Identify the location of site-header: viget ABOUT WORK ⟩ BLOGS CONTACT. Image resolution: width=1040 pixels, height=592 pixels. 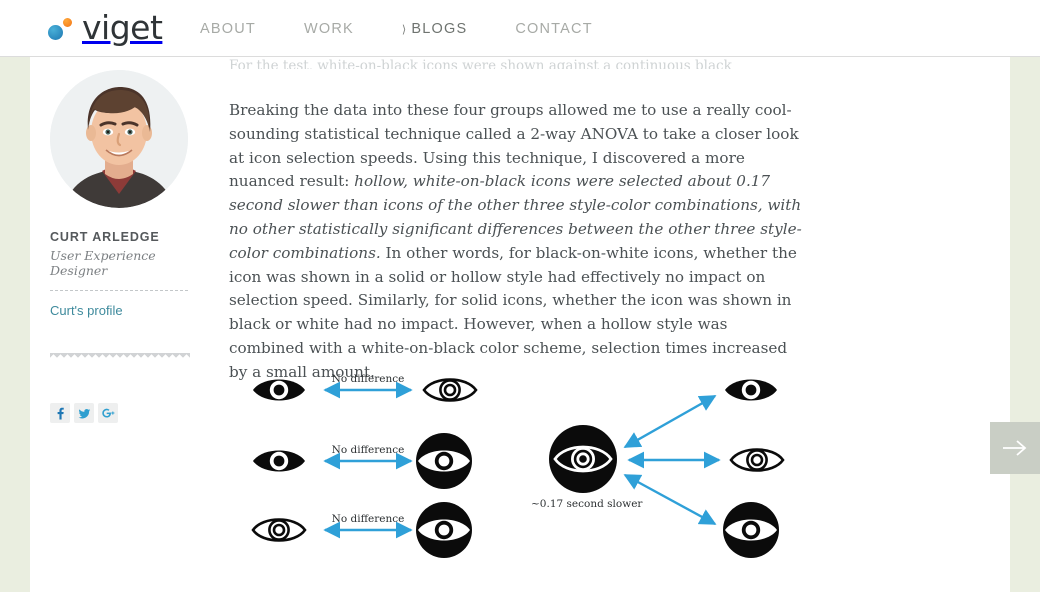
(520, 28).